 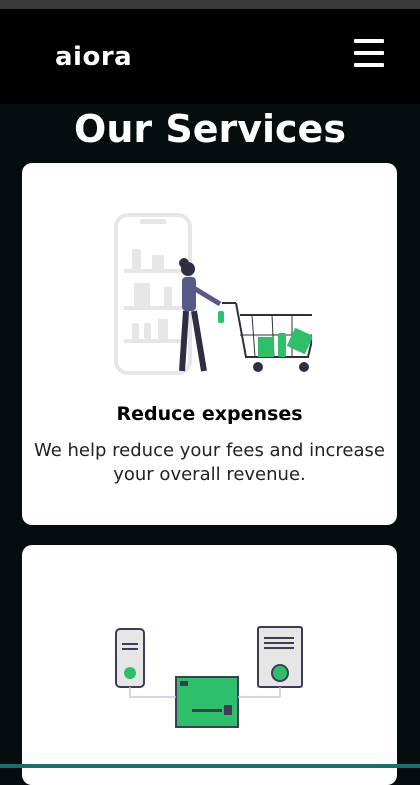 What do you see at coordinates (210, 766) in the screenshot?
I see `bottom-bar` at bounding box center [210, 766].